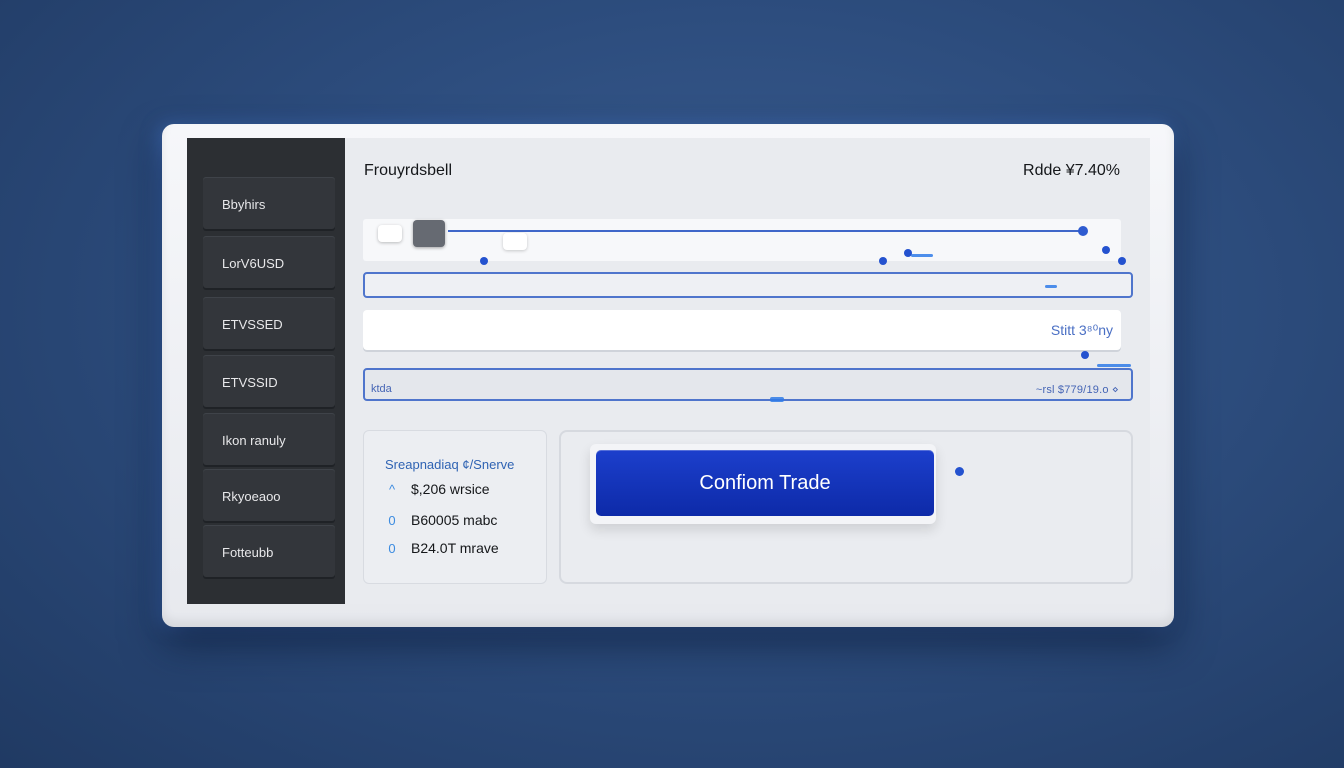 The height and width of the screenshot is (768, 1344). Describe the element at coordinates (244, 204) in the screenshot. I see `sidebar-item-label: Bbyhirs` at that location.